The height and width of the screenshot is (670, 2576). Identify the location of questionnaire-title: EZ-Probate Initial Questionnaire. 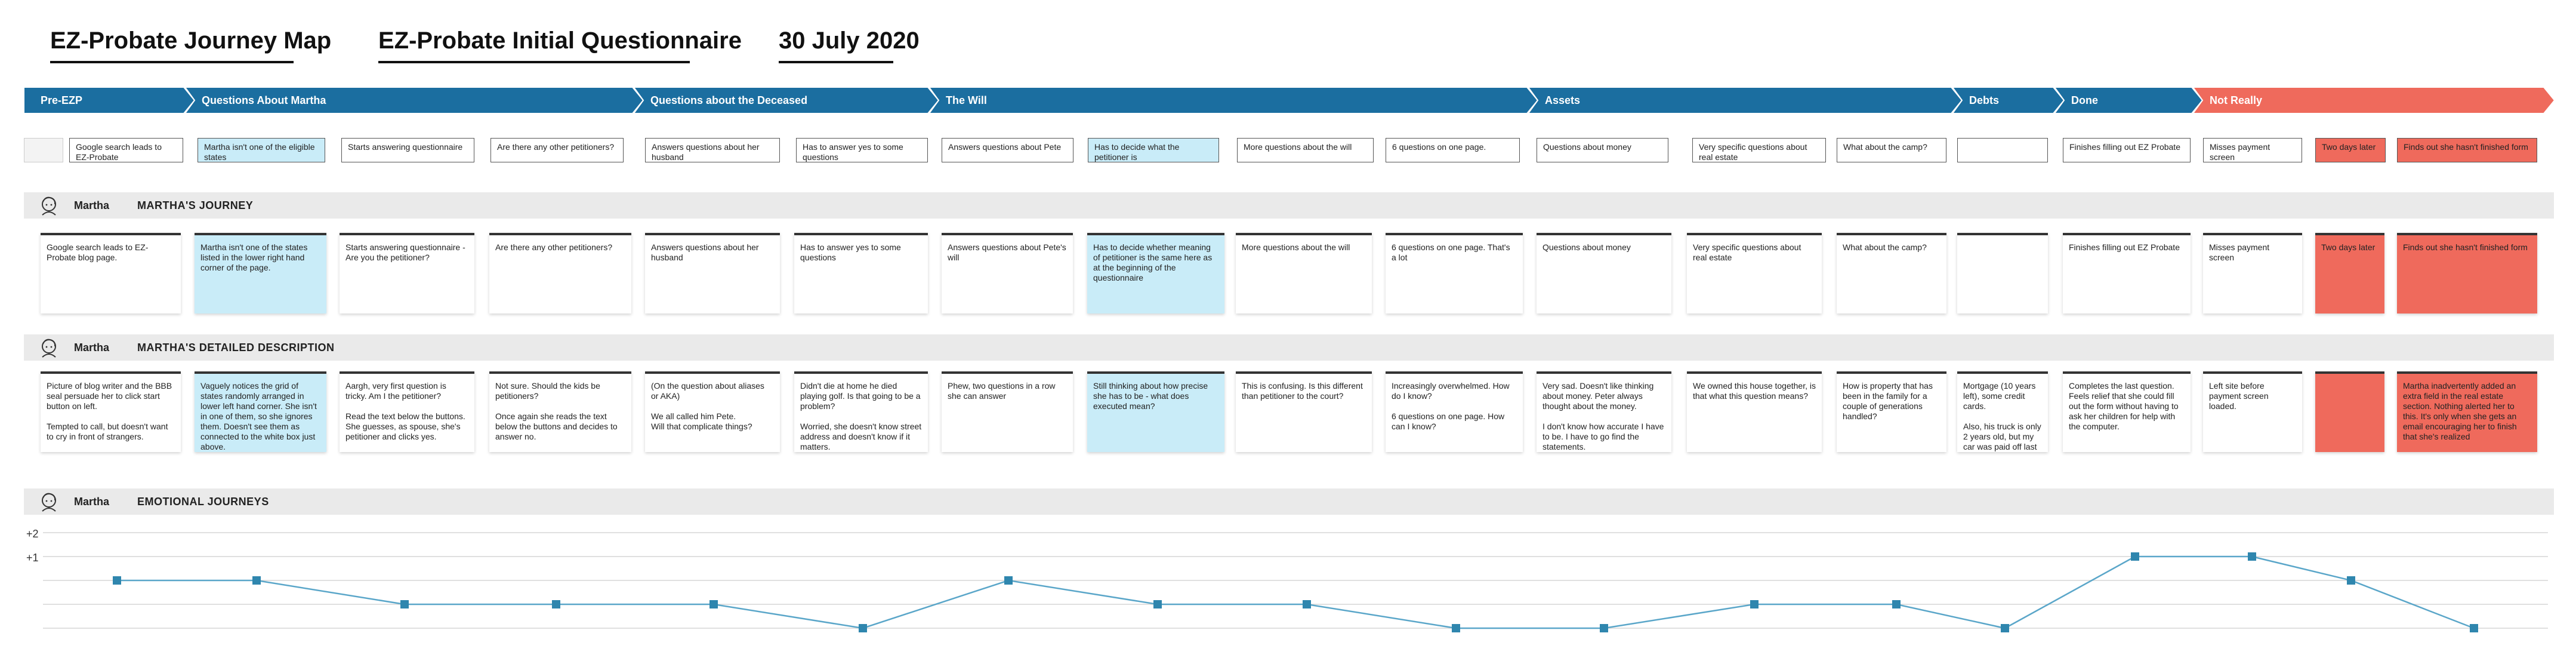
(560, 40).